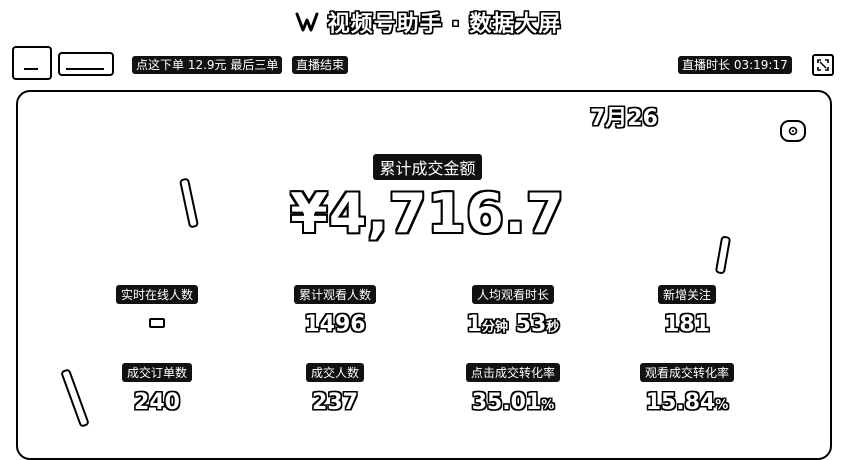 This screenshot has width=855, height=460. Describe the element at coordinates (474, 324) in the screenshot. I see `metric-value-min: 1` at that location.